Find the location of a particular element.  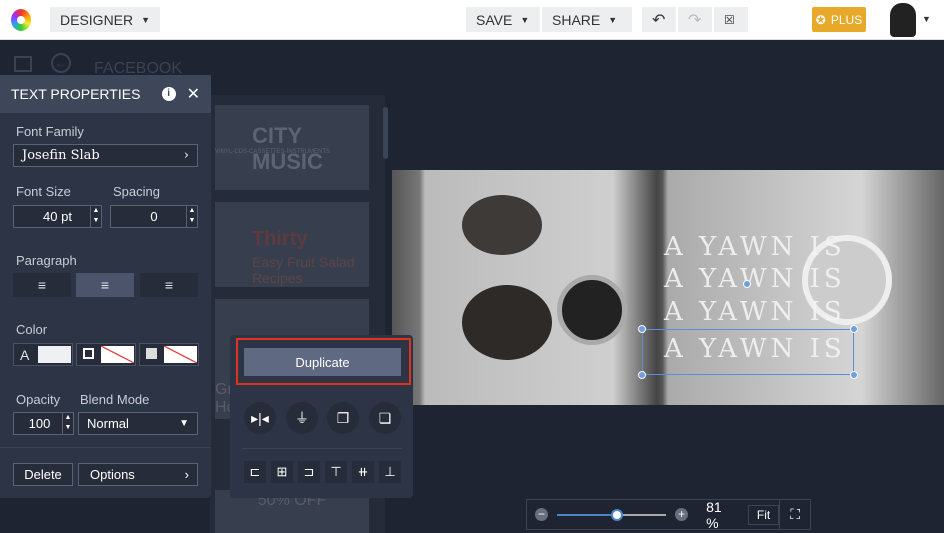

color-swatch is located at coordinates (54, 354).